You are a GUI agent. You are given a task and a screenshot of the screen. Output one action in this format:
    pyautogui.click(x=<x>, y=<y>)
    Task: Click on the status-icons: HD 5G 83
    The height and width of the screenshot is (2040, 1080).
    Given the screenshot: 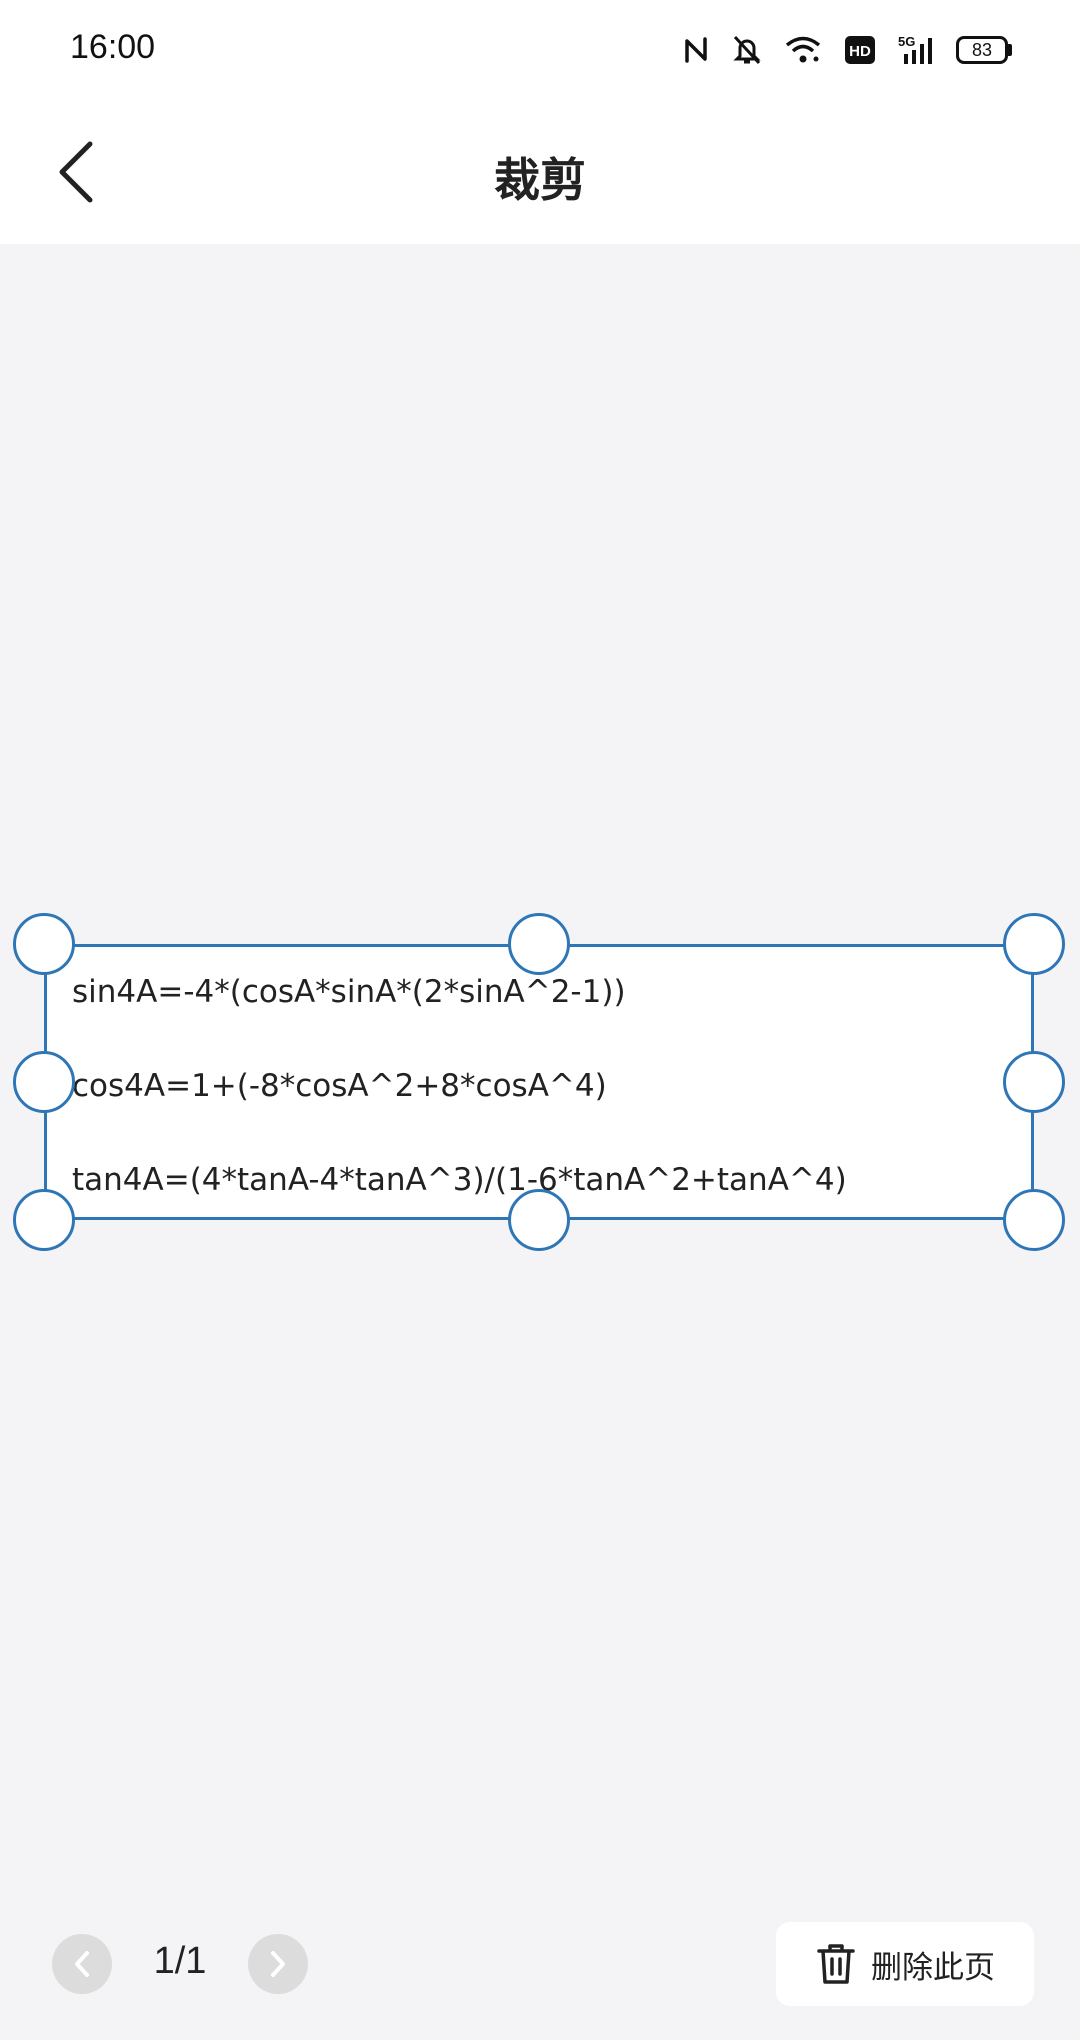 What is the action you would take?
    pyautogui.click(x=847, y=50)
    